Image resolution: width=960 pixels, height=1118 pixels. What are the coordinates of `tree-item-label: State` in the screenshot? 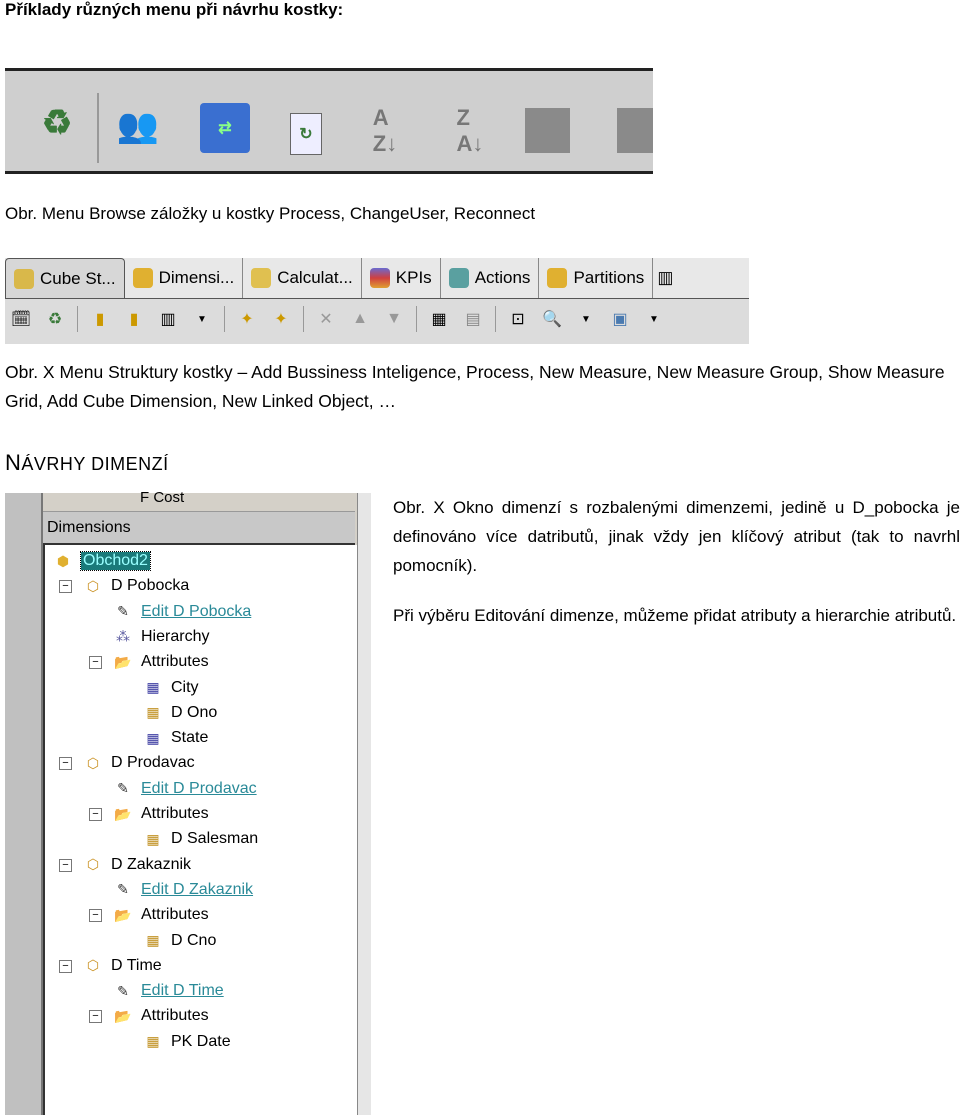 It's located at (190, 738).